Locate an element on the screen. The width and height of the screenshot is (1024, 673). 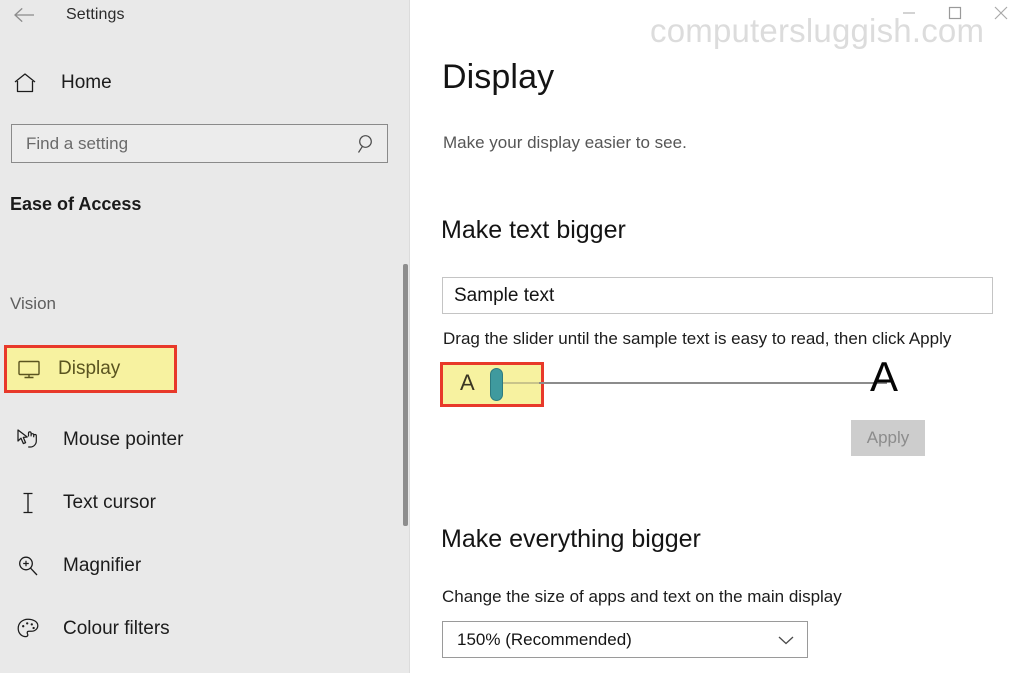
sidebar-scrollbar is located at coordinates (405, 395).